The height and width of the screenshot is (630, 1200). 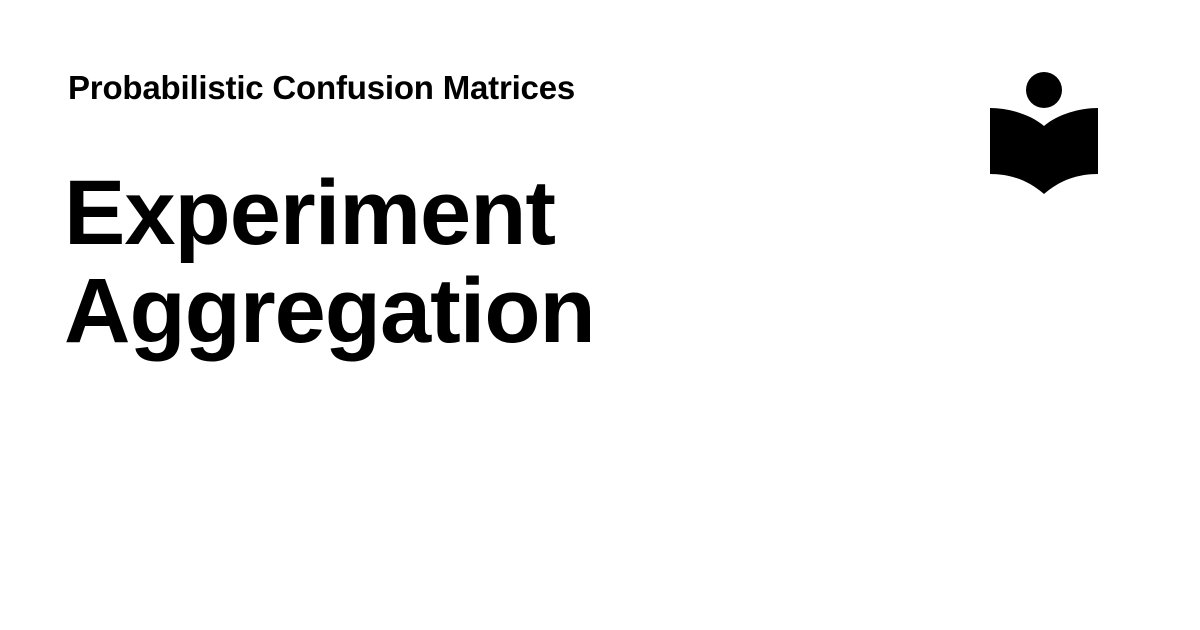 What do you see at coordinates (330, 311) in the screenshot?
I see `article-title-line-2: Aggregation` at bounding box center [330, 311].